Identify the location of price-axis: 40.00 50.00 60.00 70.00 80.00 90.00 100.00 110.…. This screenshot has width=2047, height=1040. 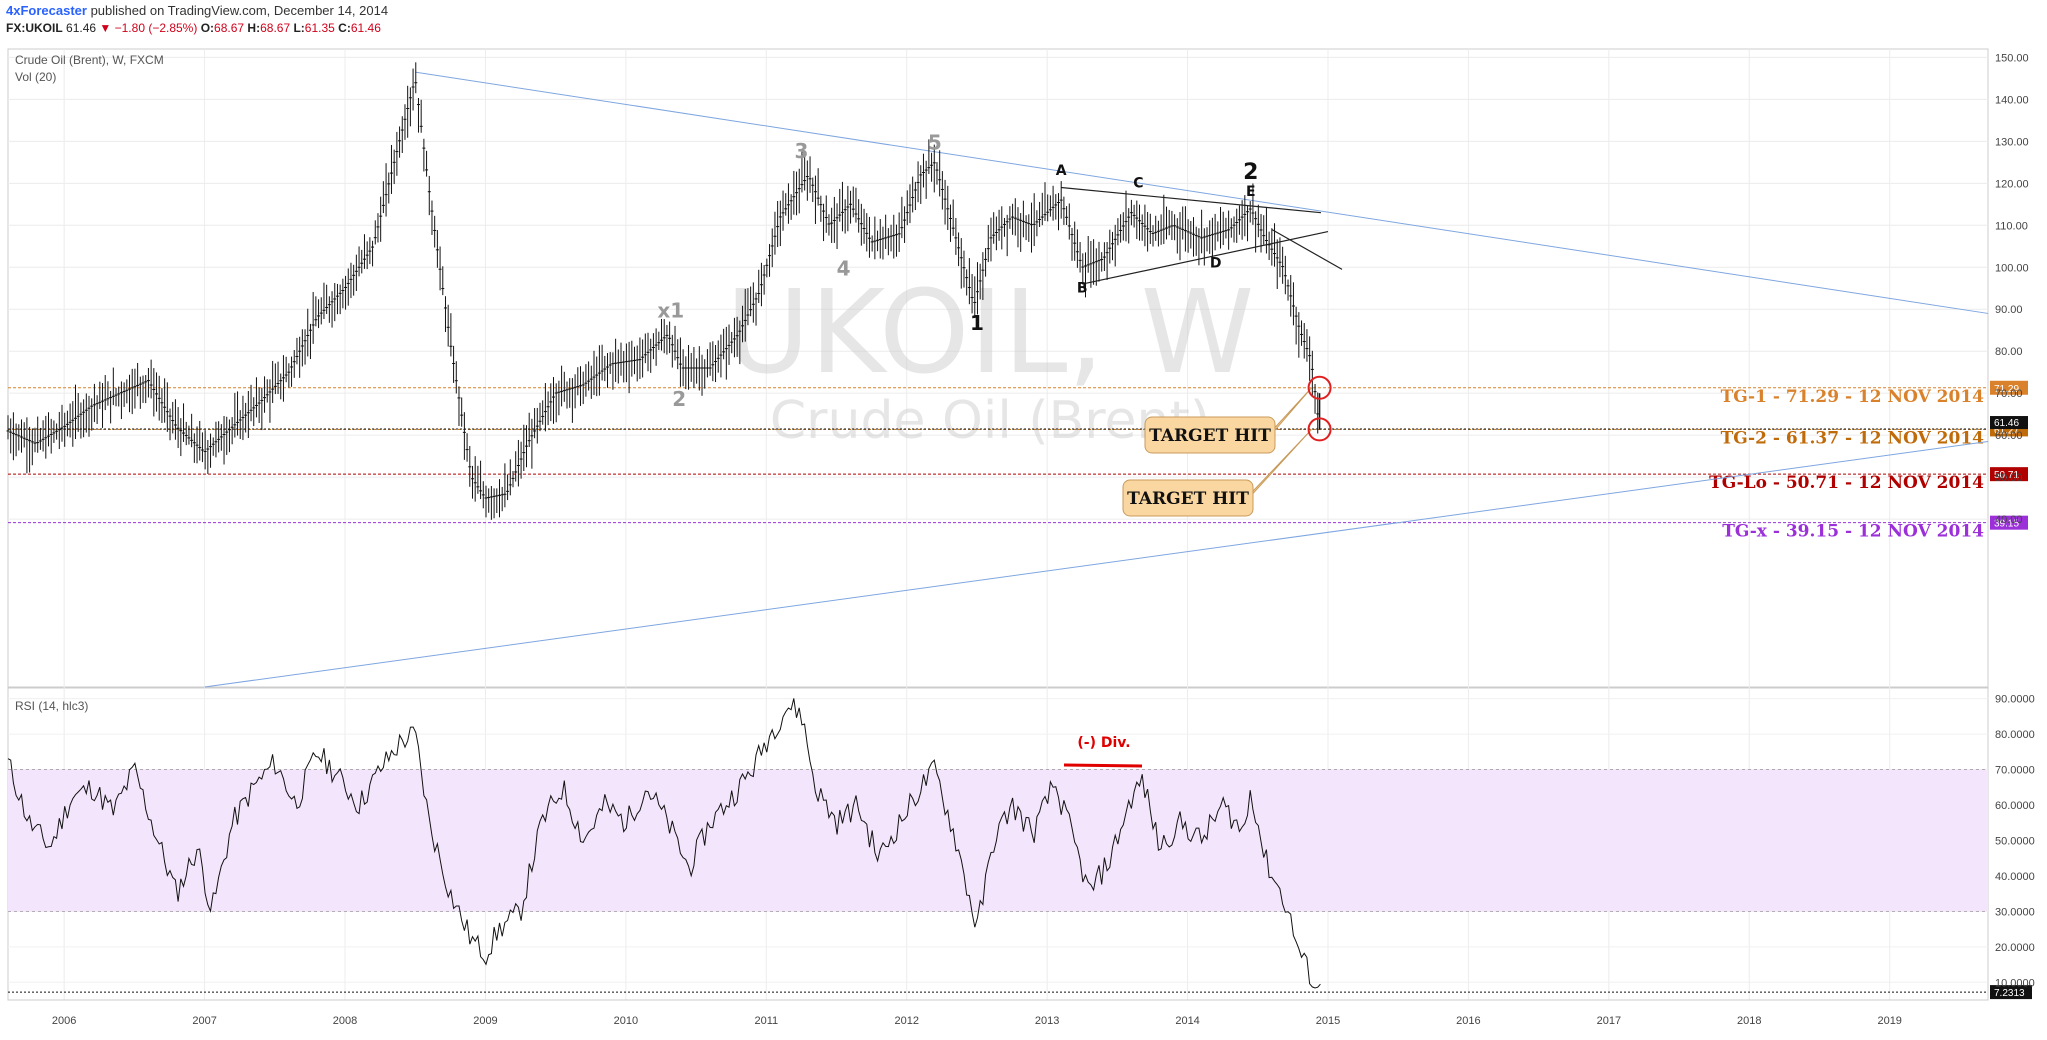
(2012, 289).